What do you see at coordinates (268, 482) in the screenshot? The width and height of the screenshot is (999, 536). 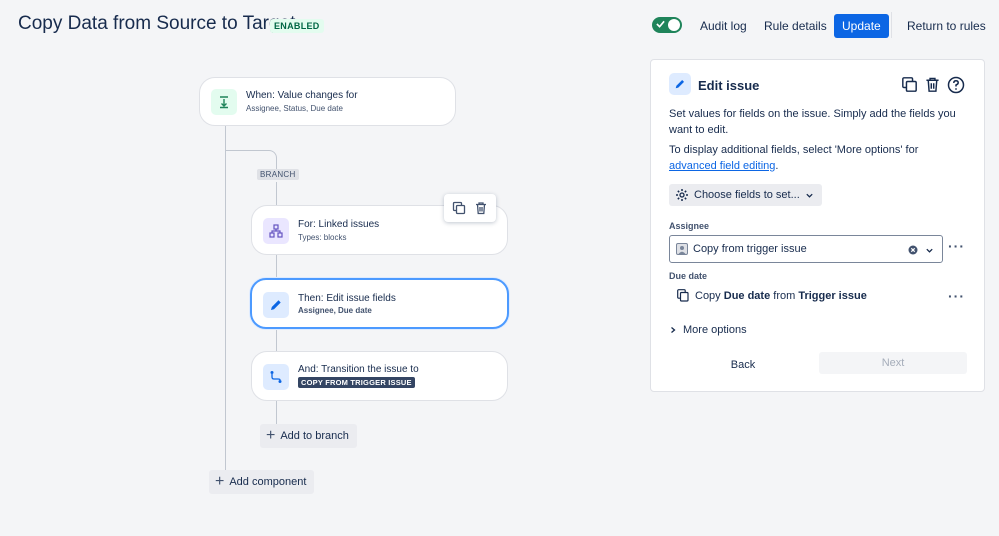 I see `add-component-label: Add component` at bounding box center [268, 482].